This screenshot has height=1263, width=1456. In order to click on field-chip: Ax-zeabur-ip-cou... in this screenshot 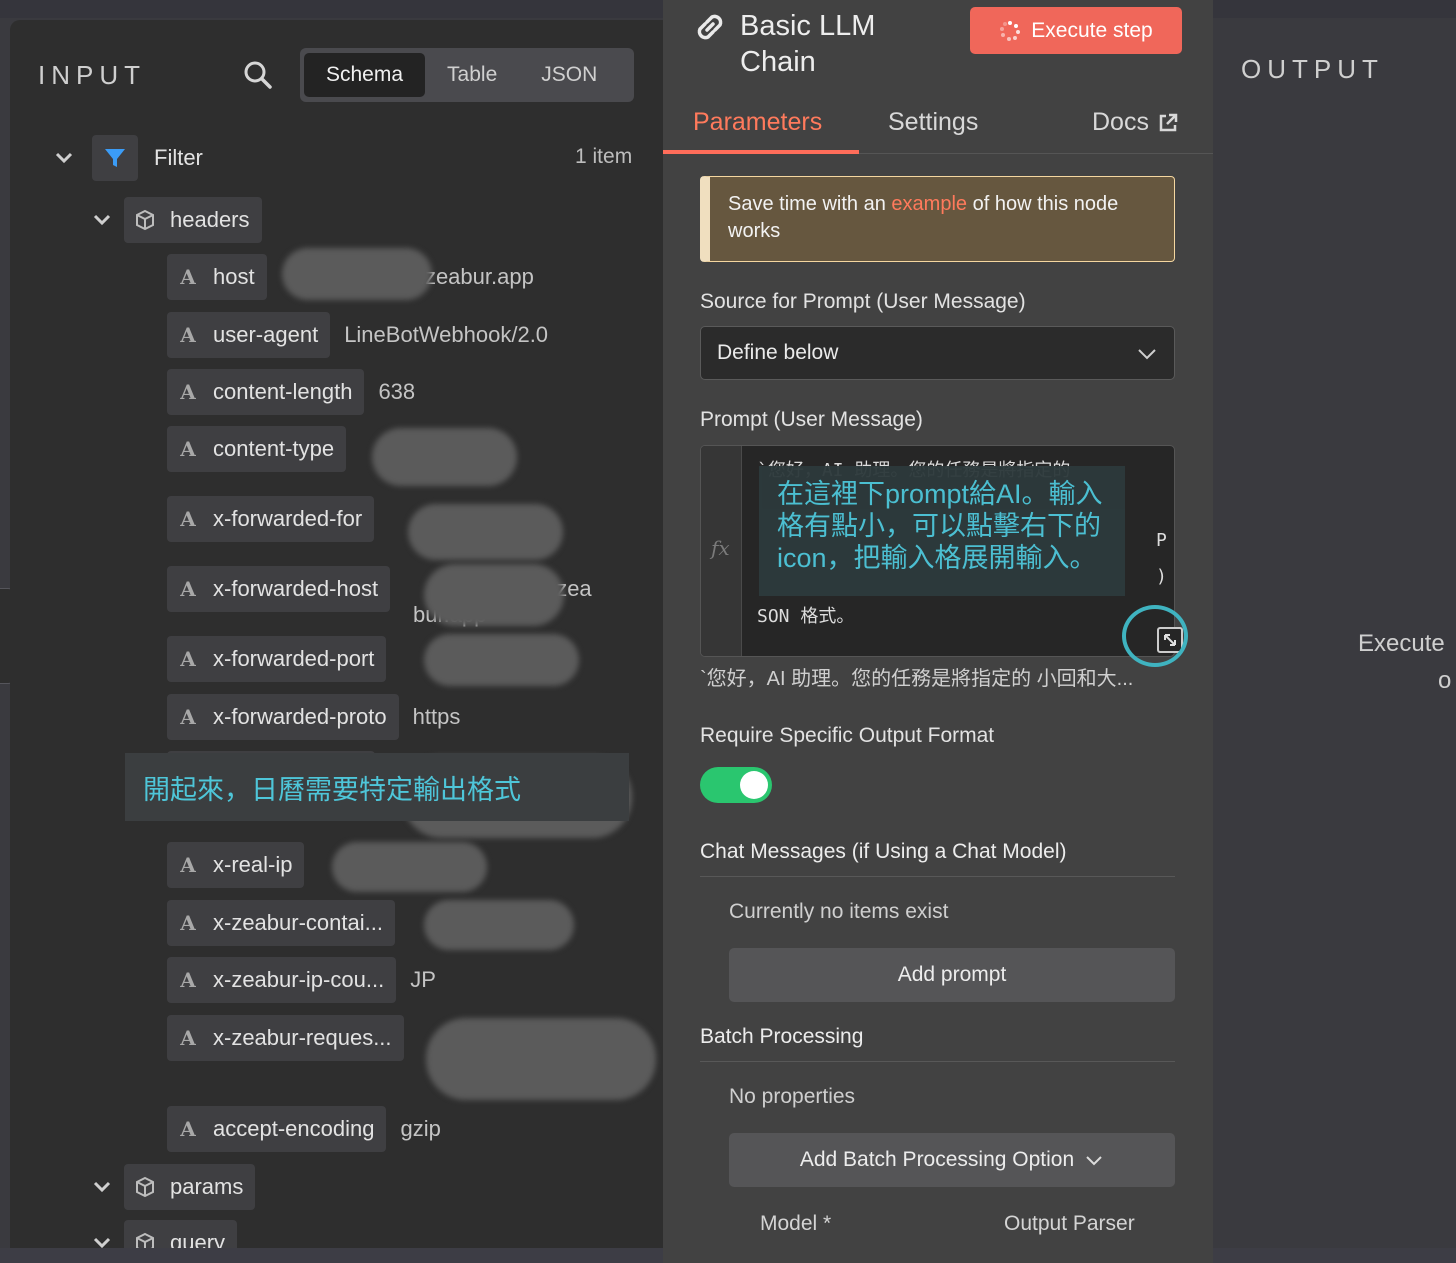, I will do `click(282, 980)`.